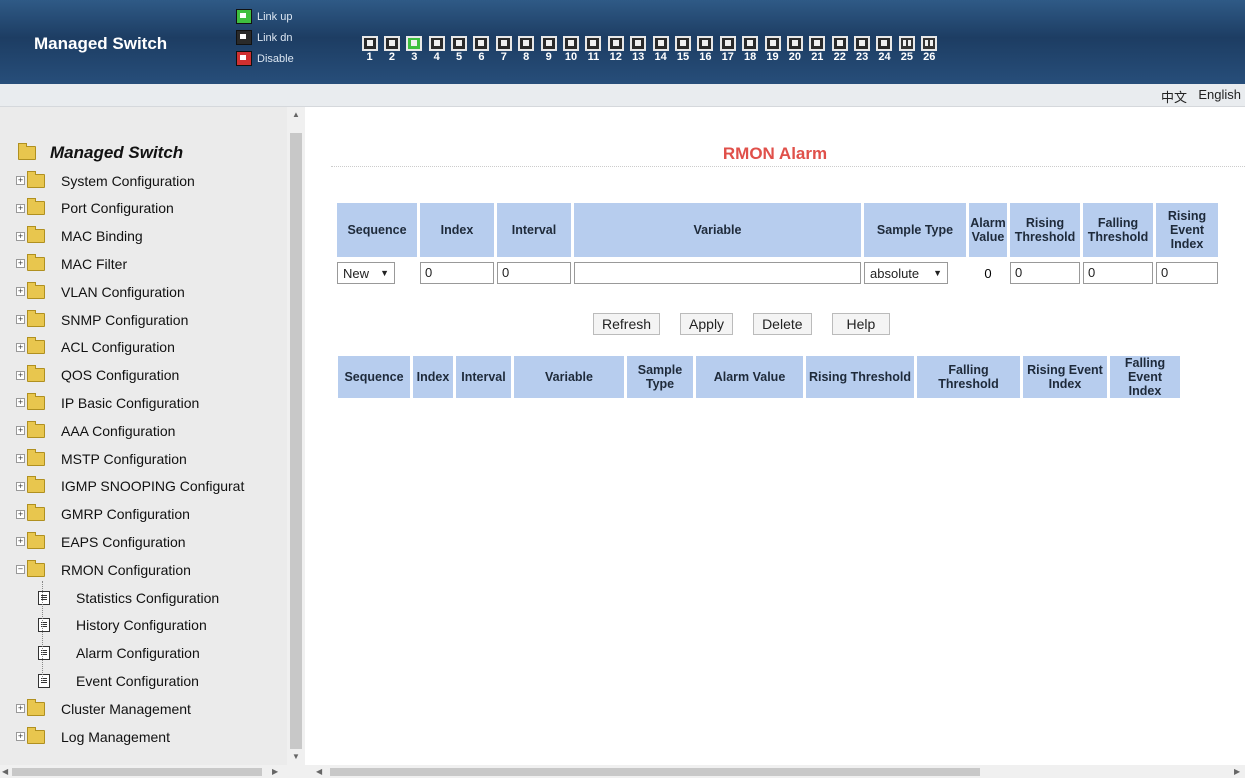 The height and width of the screenshot is (778, 1245). What do you see at coordinates (296, 756) in the screenshot?
I see `scroll-down-icon: ▼` at bounding box center [296, 756].